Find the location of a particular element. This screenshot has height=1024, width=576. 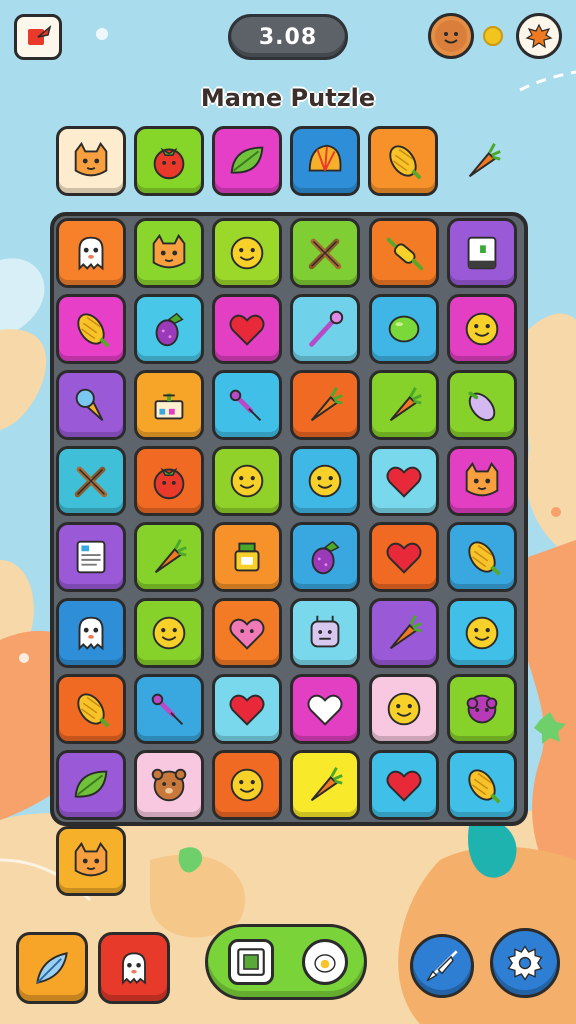

heart-face-icon is located at coordinates (247, 634).